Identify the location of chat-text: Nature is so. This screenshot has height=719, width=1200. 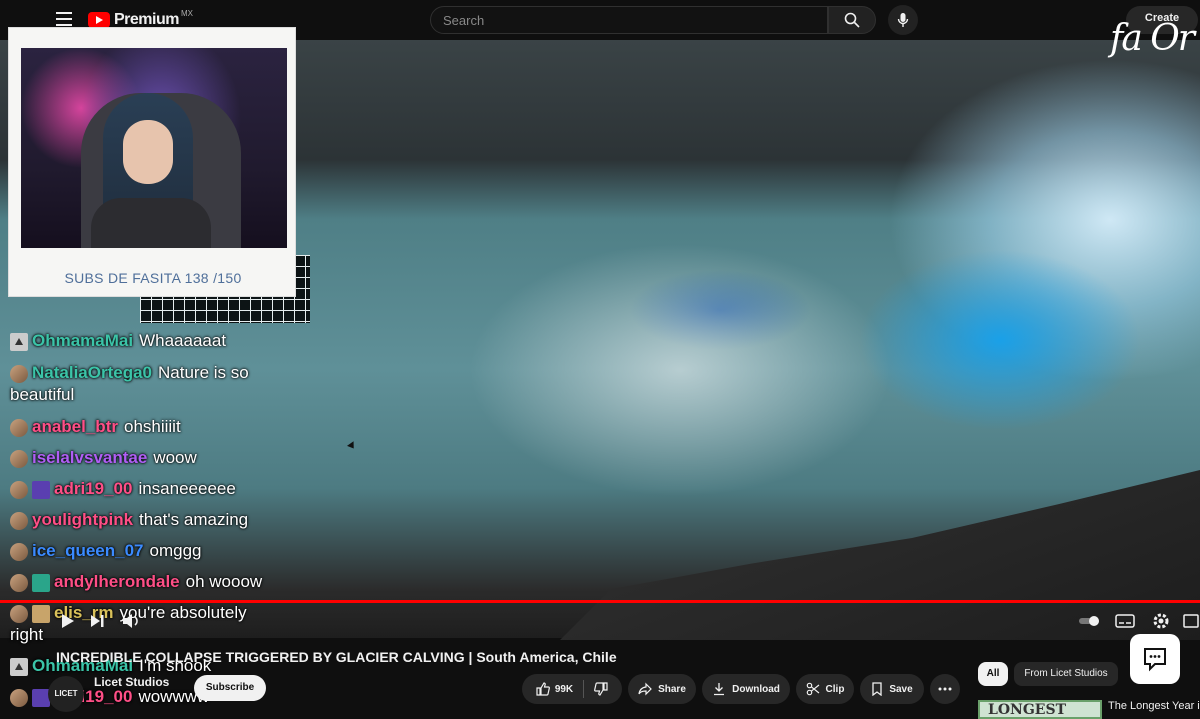
(203, 372).